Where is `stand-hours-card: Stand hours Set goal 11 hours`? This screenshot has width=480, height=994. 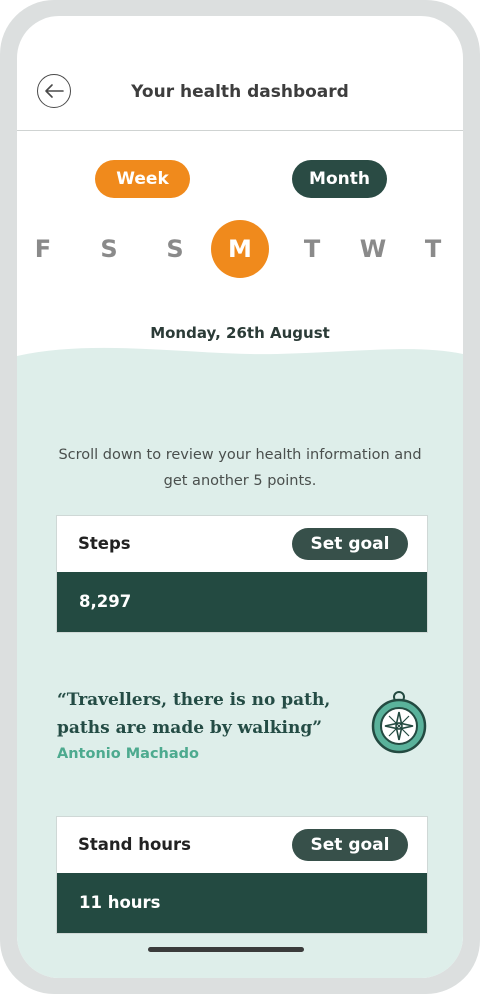
stand-hours-card: Stand hours Set goal 11 hours is located at coordinates (242, 875).